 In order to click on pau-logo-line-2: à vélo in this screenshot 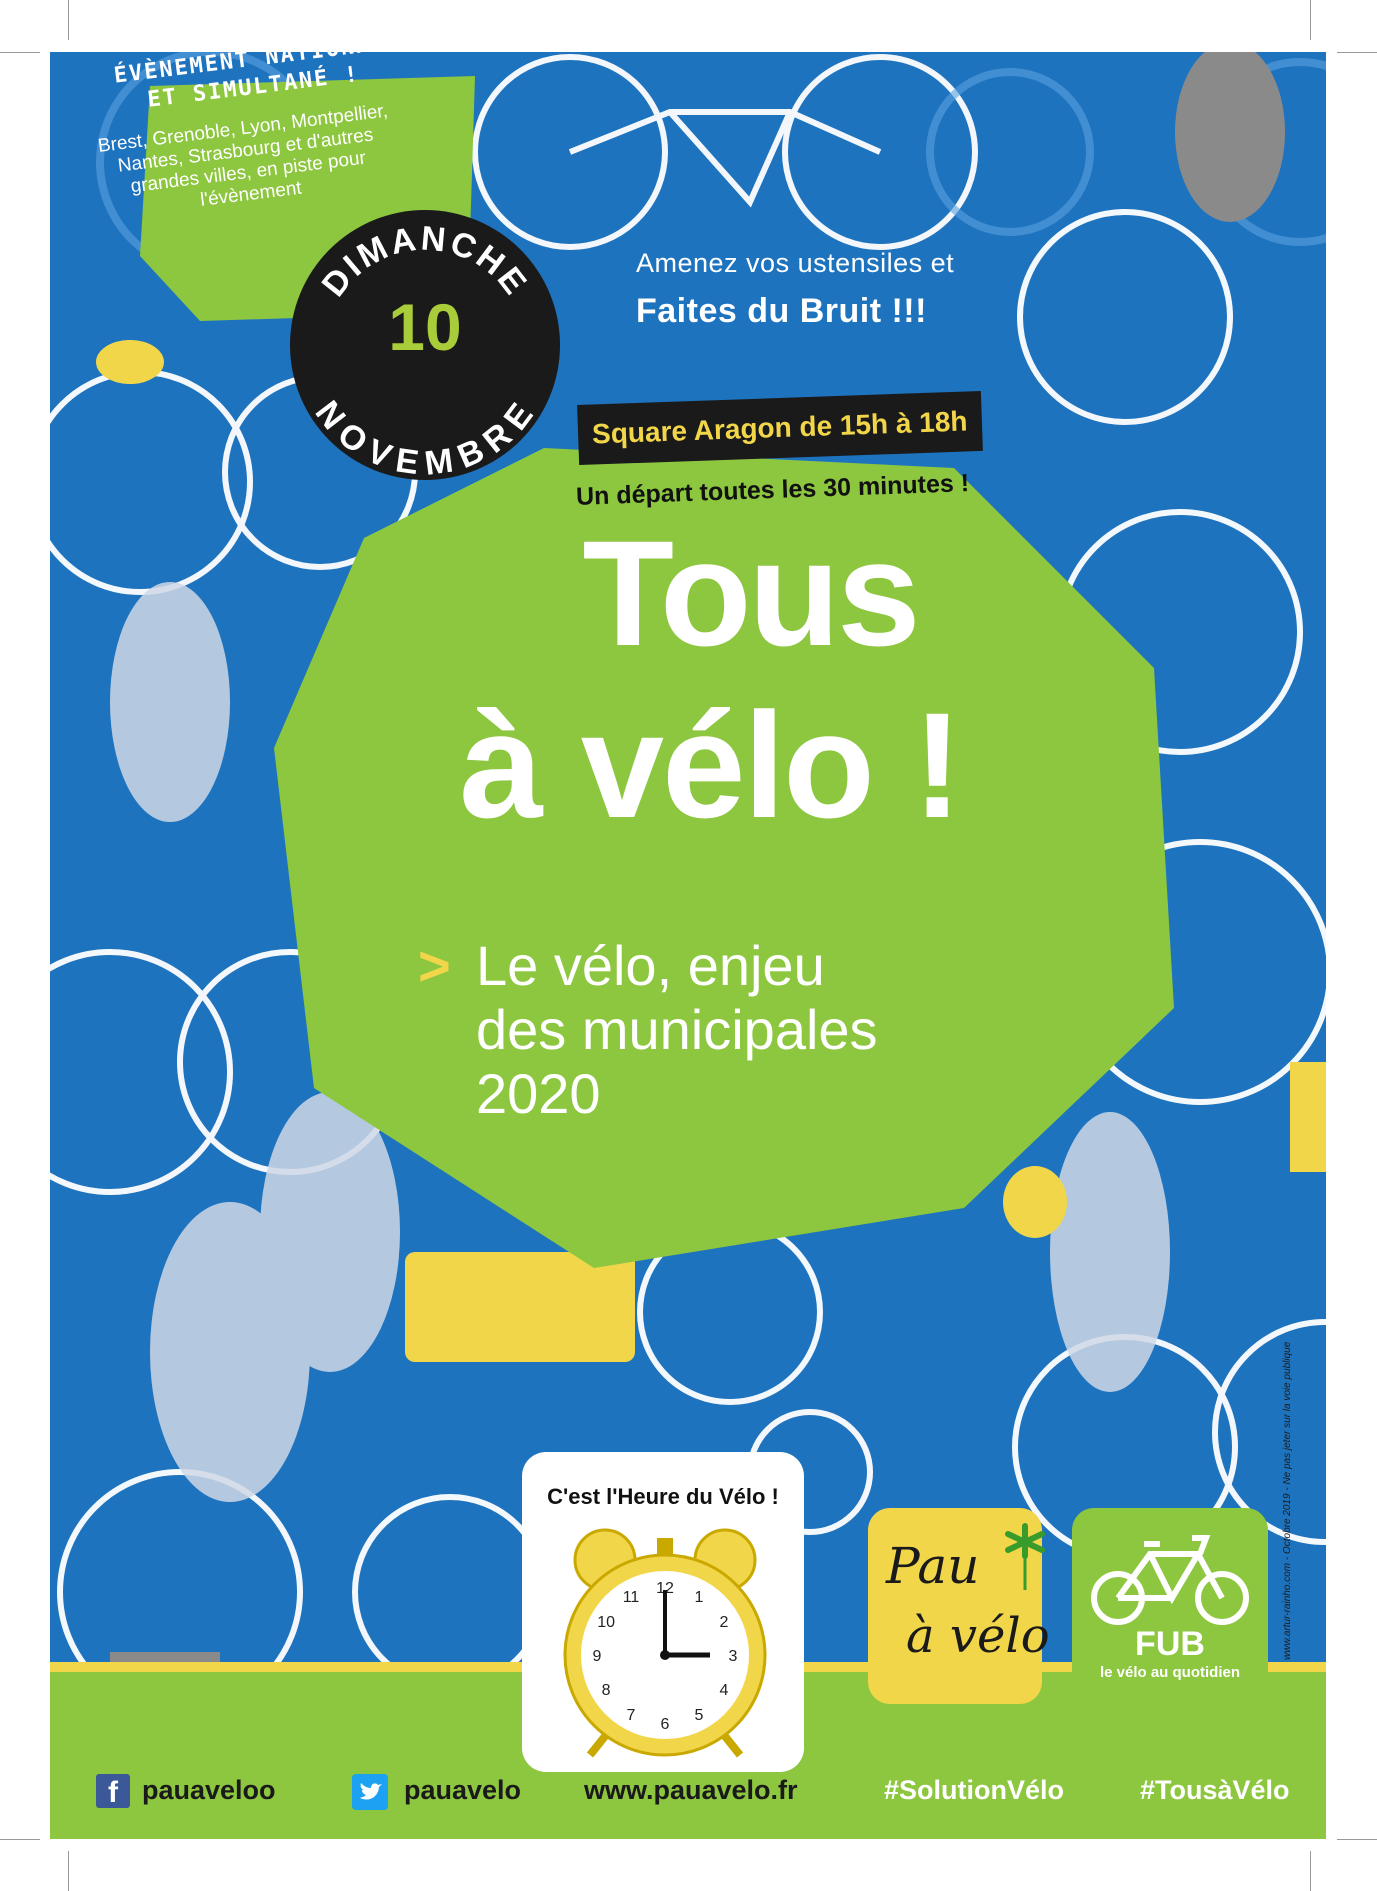, I will do `click(978, 1636)`.